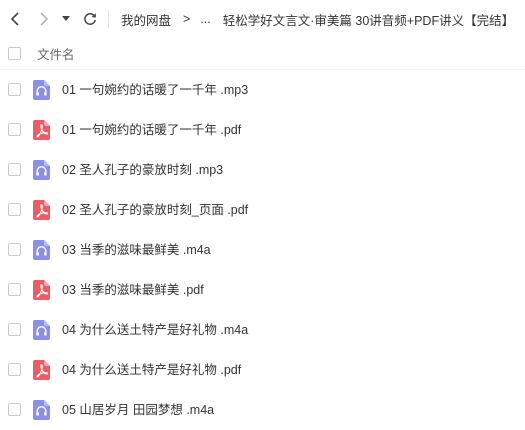 Image resolution: width=525 pixels, height=430 pixels. Describe the element at coordinates (155, 330) in the screenshot. I see `file-name: 04 为什么送土特产是好礼物 .m4a` at that location.